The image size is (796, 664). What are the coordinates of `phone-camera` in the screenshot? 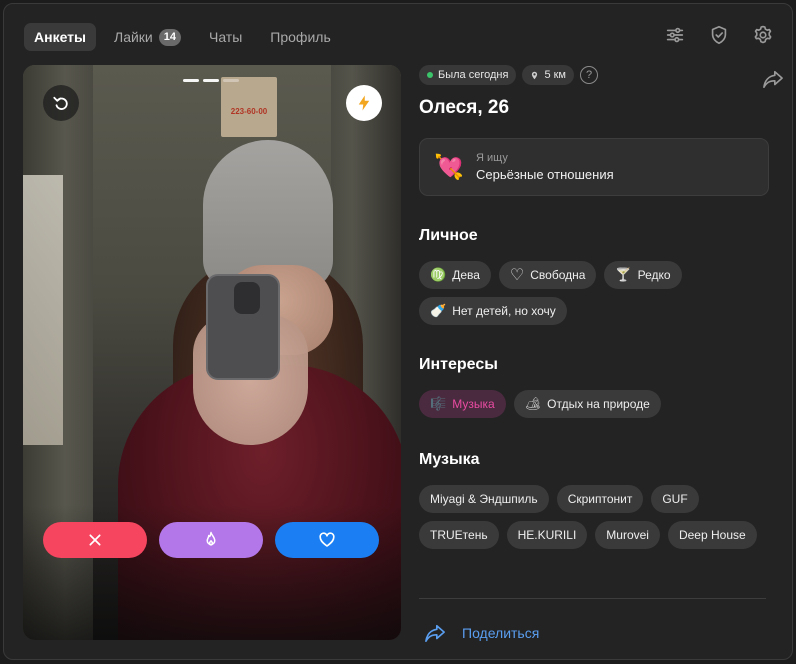 It's located at (247, 298).